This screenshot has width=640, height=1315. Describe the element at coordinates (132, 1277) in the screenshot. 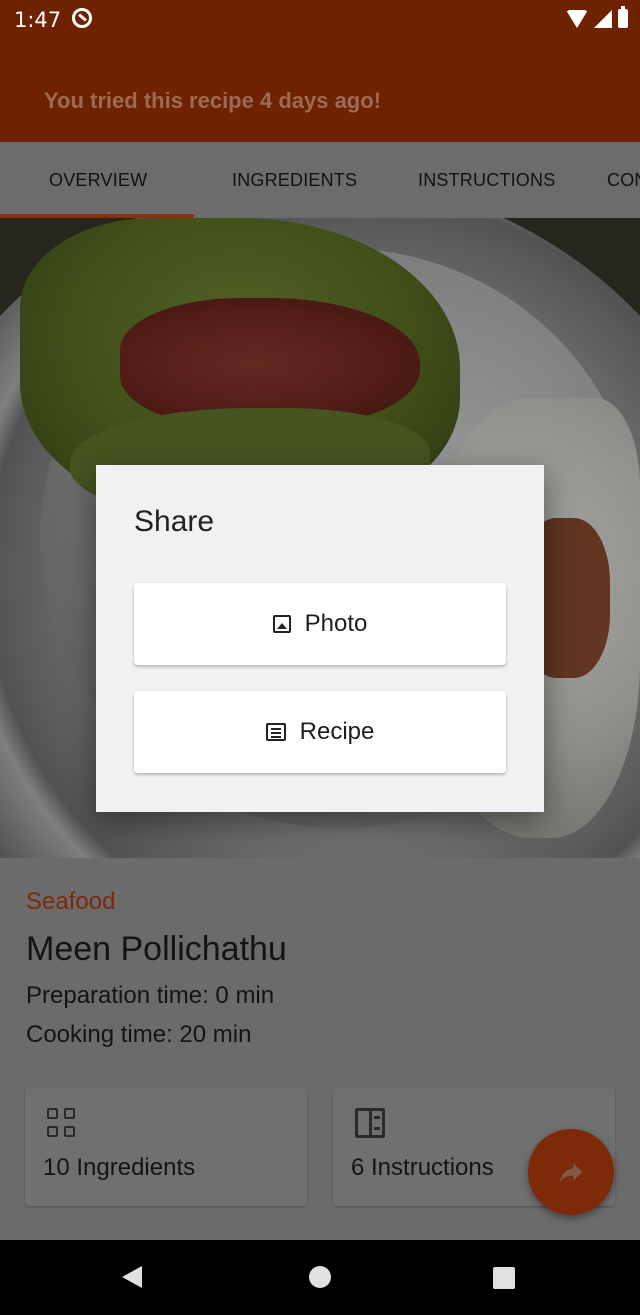

I see `back-icon` at that location.